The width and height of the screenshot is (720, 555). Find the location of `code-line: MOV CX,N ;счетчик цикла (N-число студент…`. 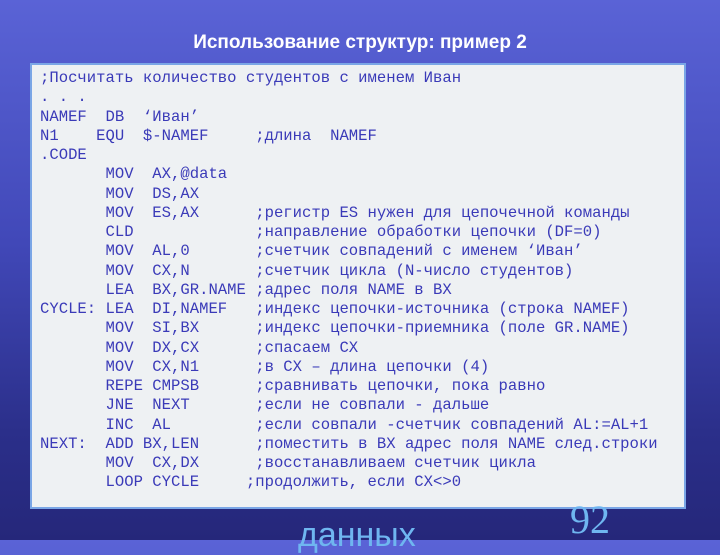

code-line: MOV CX,N ;счетчик цикла (N-число студент… is located at coordinates (307, 270).